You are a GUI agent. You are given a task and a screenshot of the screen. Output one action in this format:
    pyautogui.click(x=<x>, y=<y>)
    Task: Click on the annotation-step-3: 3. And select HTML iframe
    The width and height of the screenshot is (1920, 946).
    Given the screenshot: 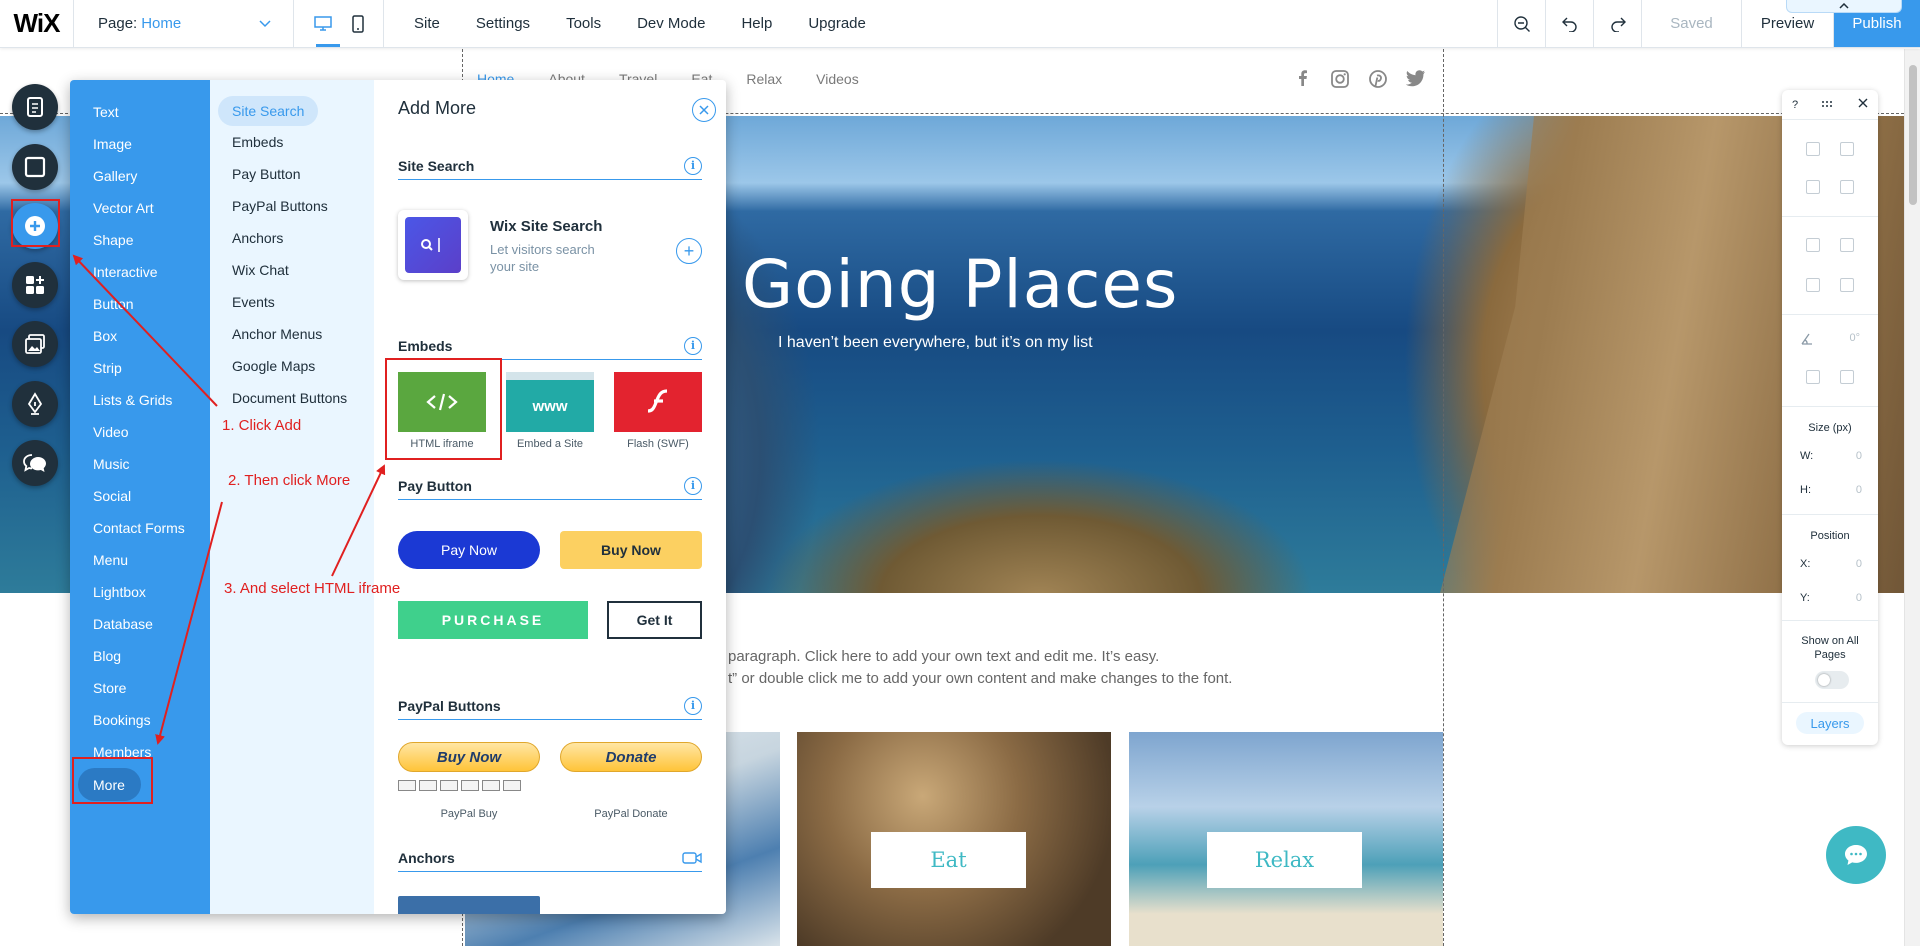 What is the action you would take?
    pyautogui.click(x=312, y=588)
    